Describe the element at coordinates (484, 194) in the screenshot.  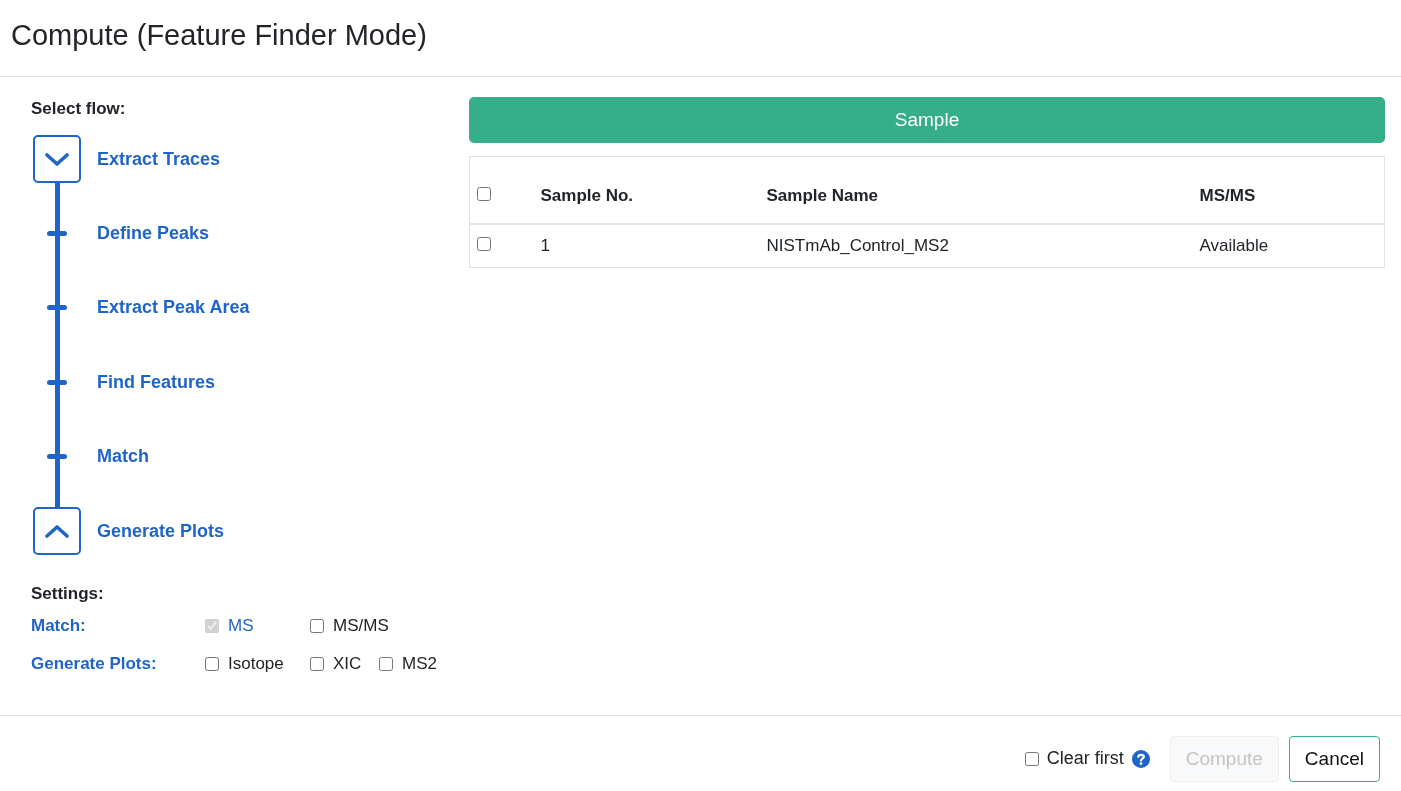
I see `select-all-checkbox` at that location.